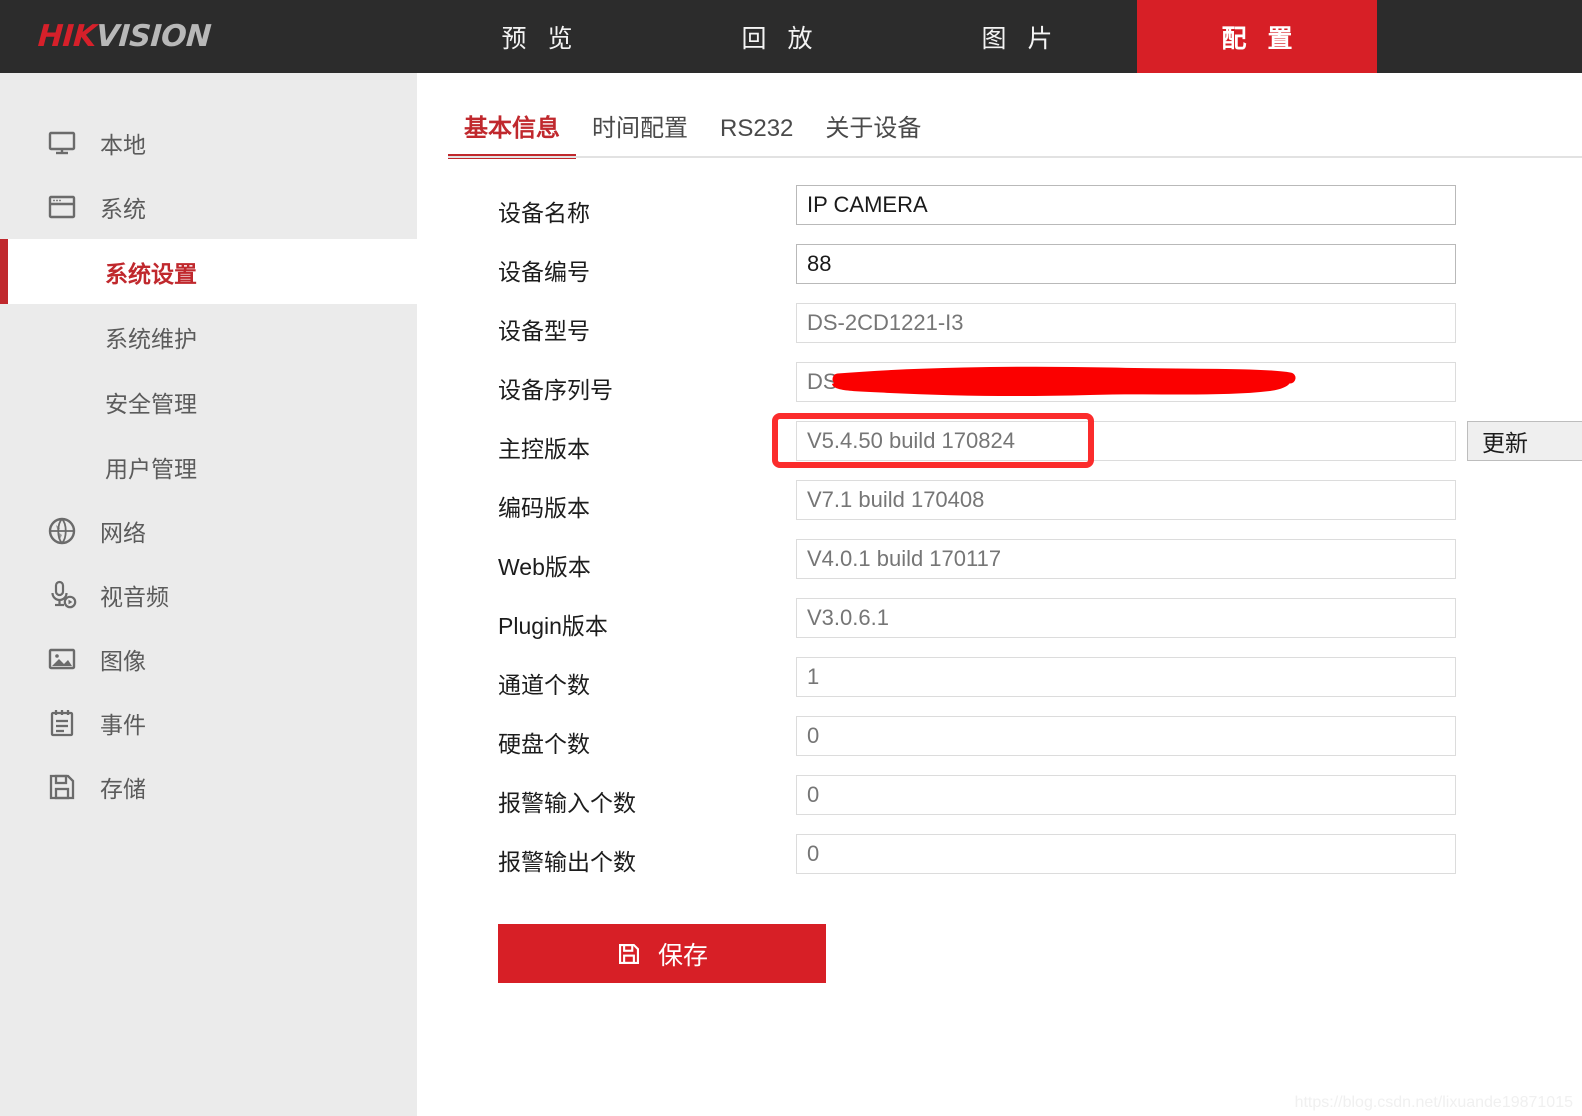 The height and width of the screenshot is (1116, 1582). Describe the element at coordinates (1126, 618) in the screenshot. I see `input-plugin-version` at that location.